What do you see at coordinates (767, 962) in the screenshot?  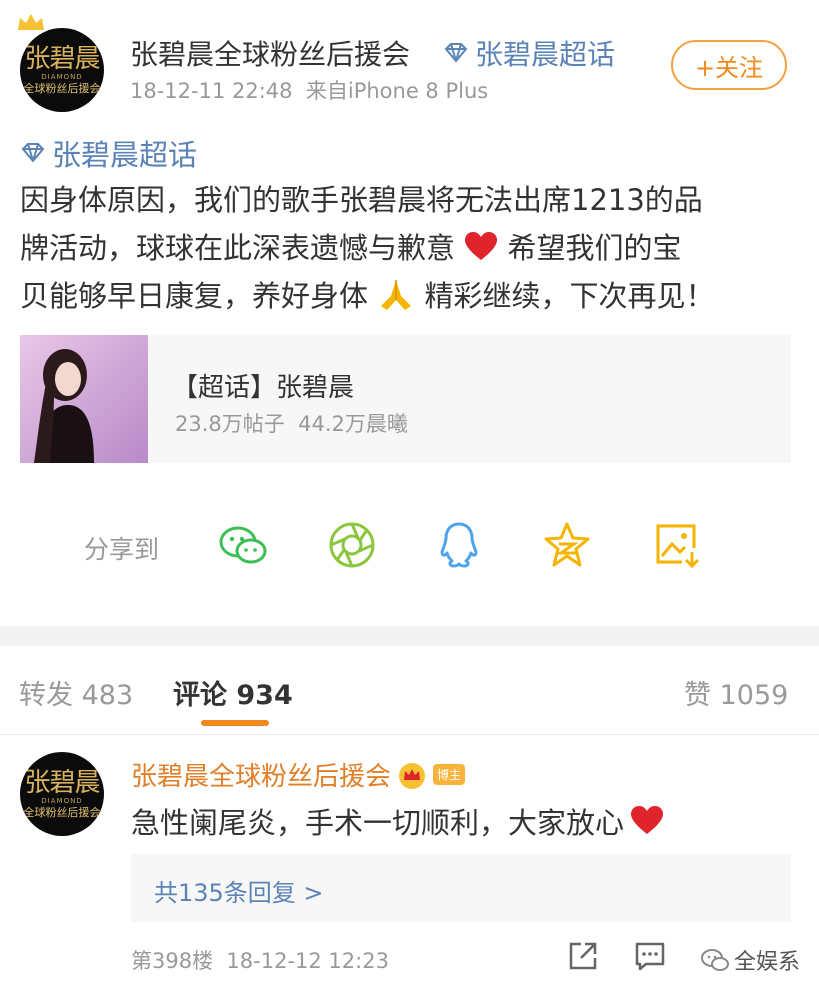 I see `watermark-text: 全娱系` at bounding box center [767, 962].